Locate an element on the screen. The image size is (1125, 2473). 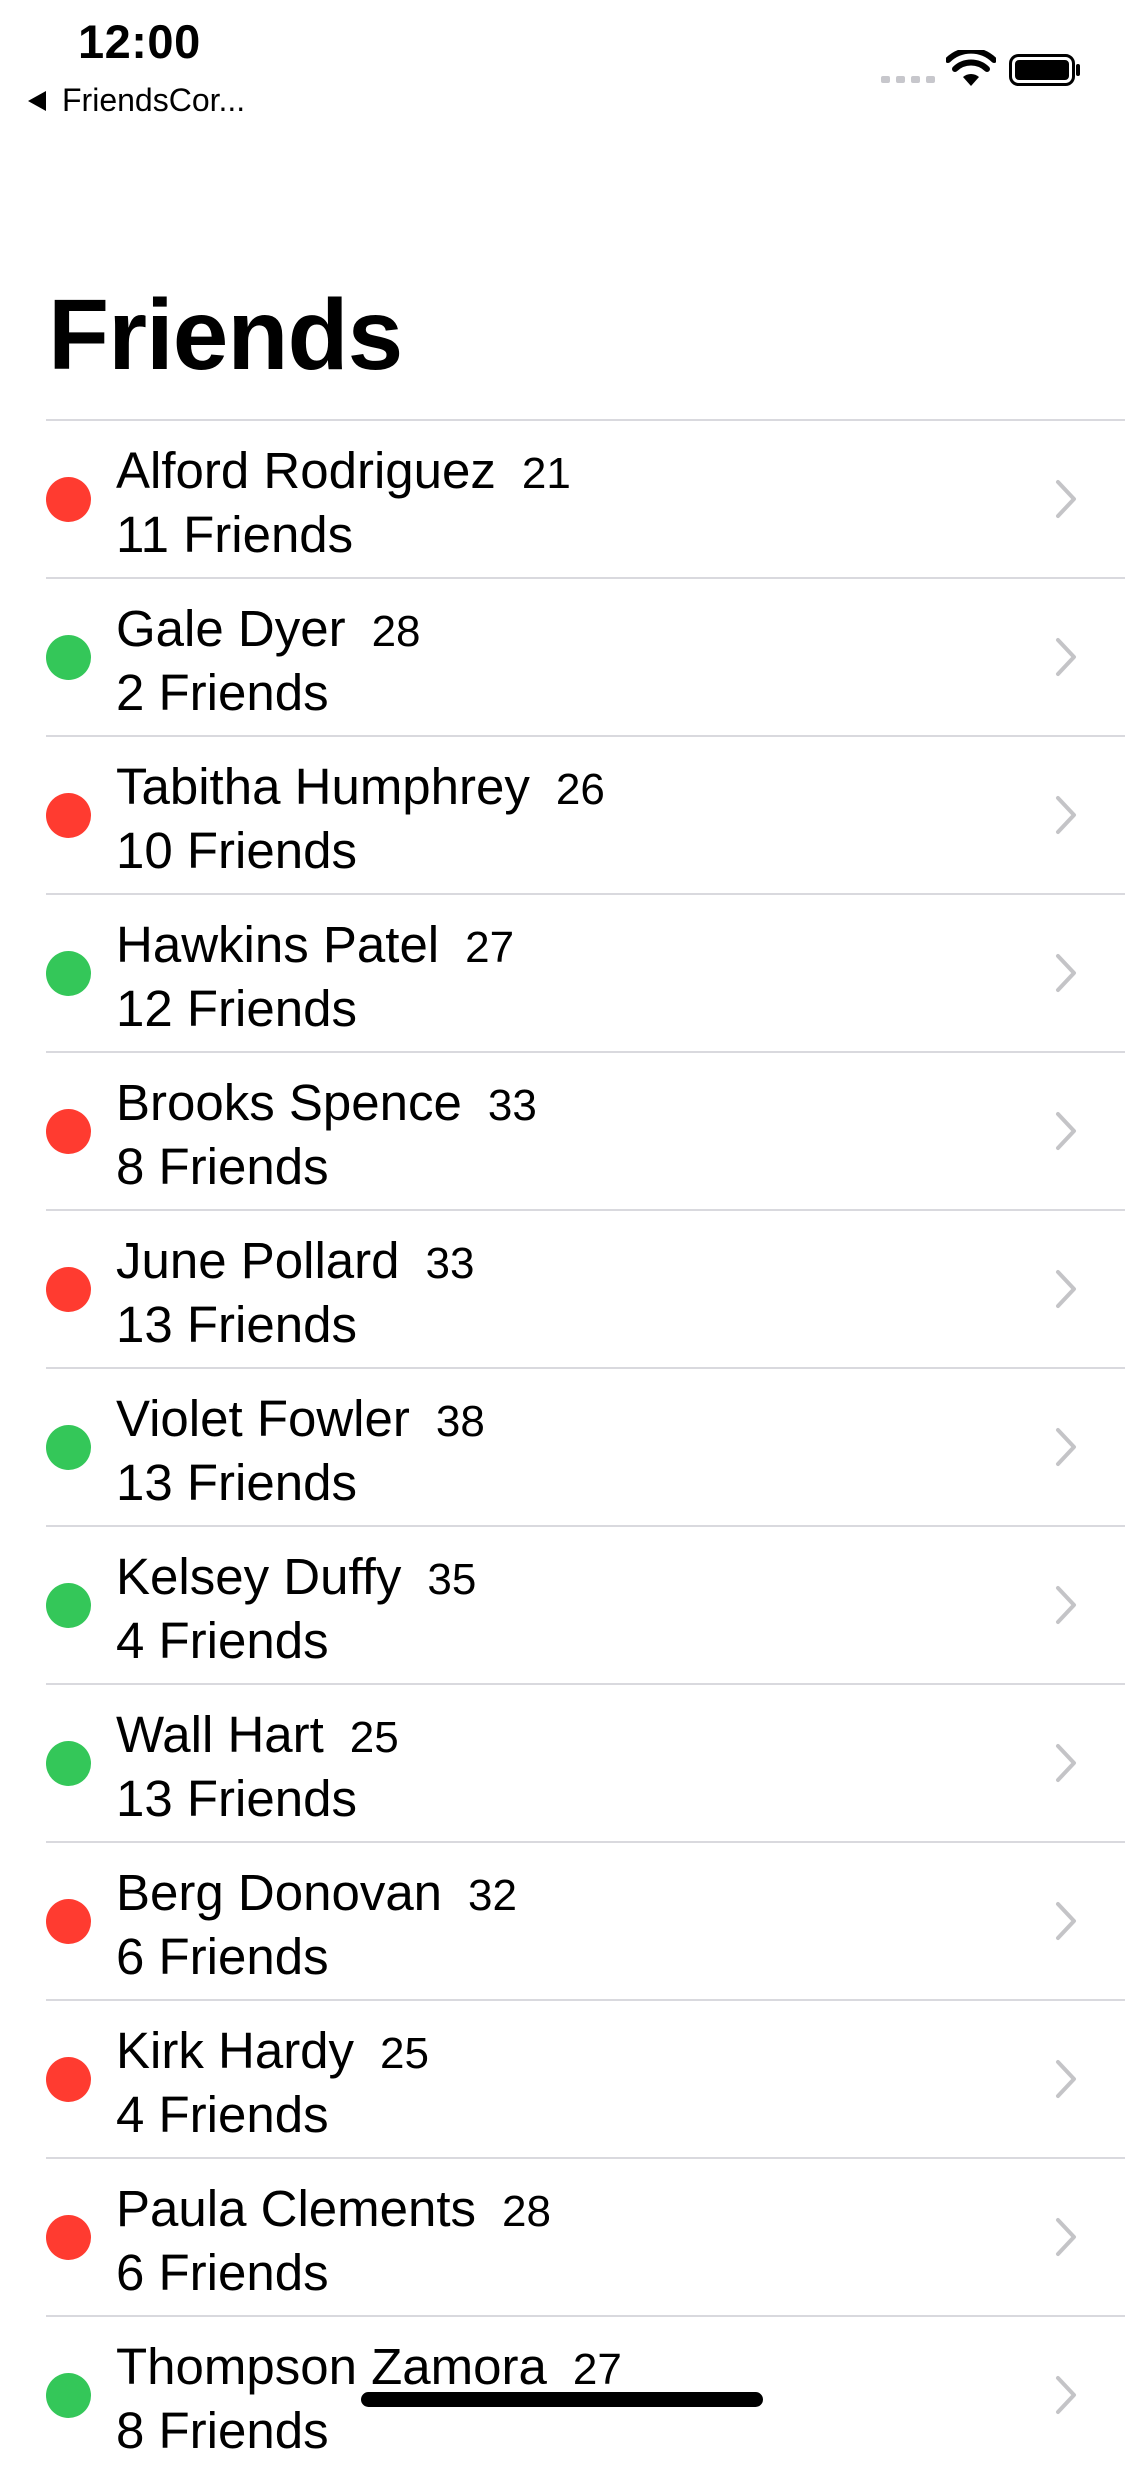
friend-row: Wall Hart 25 13 Friends is located at coordinates (585, 1762).